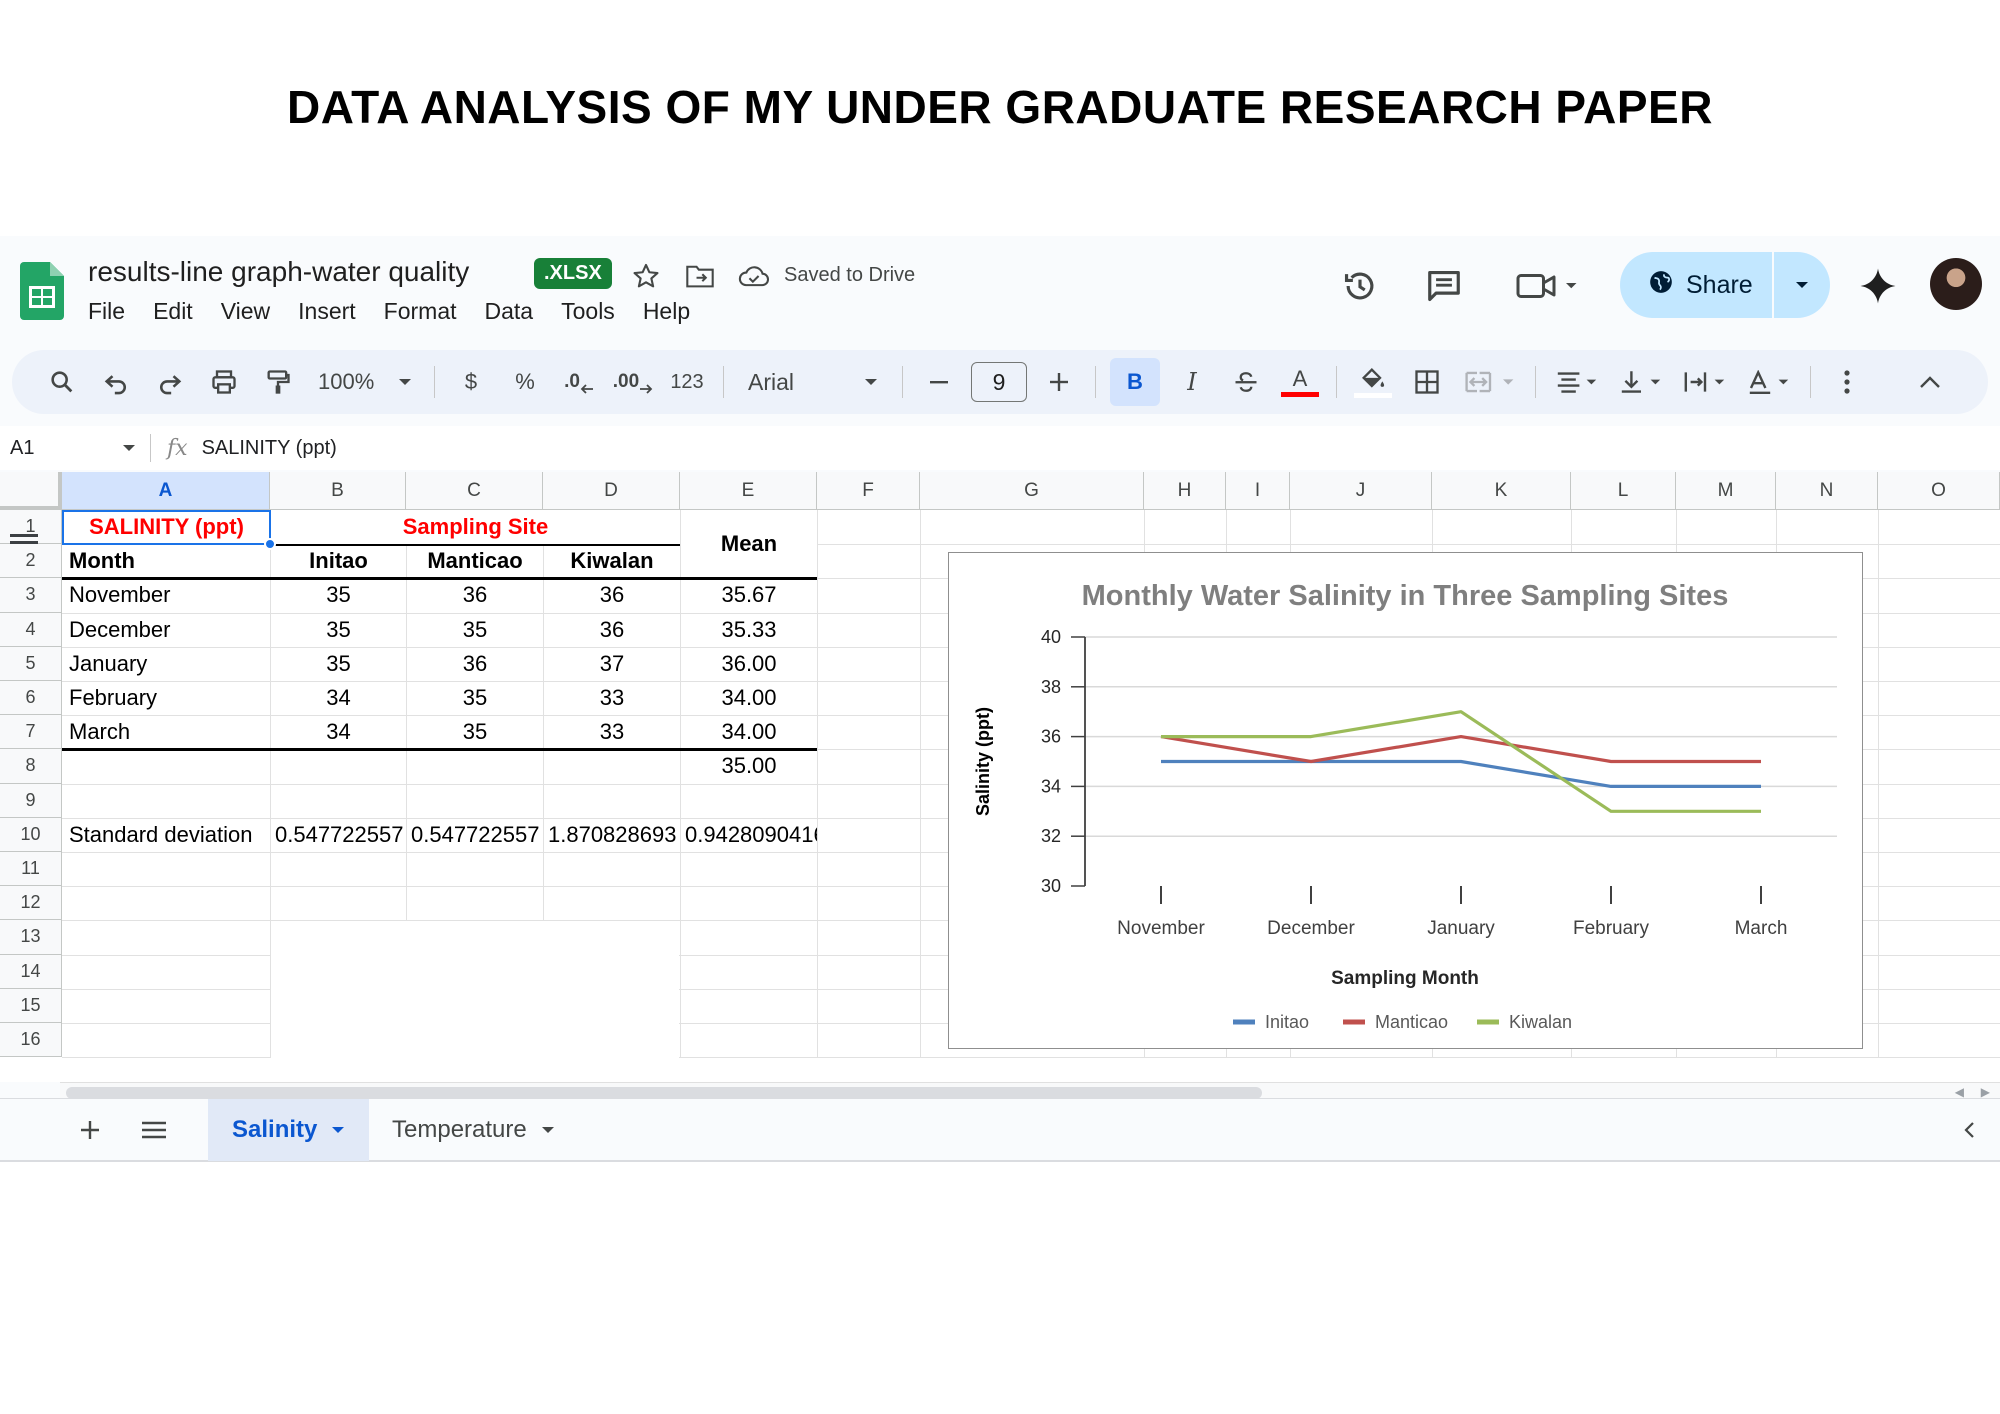 The height and width of the screenshot is (1414, 2000). What do you see at coordinates (31, 1005) in the screenshot?
I see `row-header-15: 15` at bounding box center [31, 1005].